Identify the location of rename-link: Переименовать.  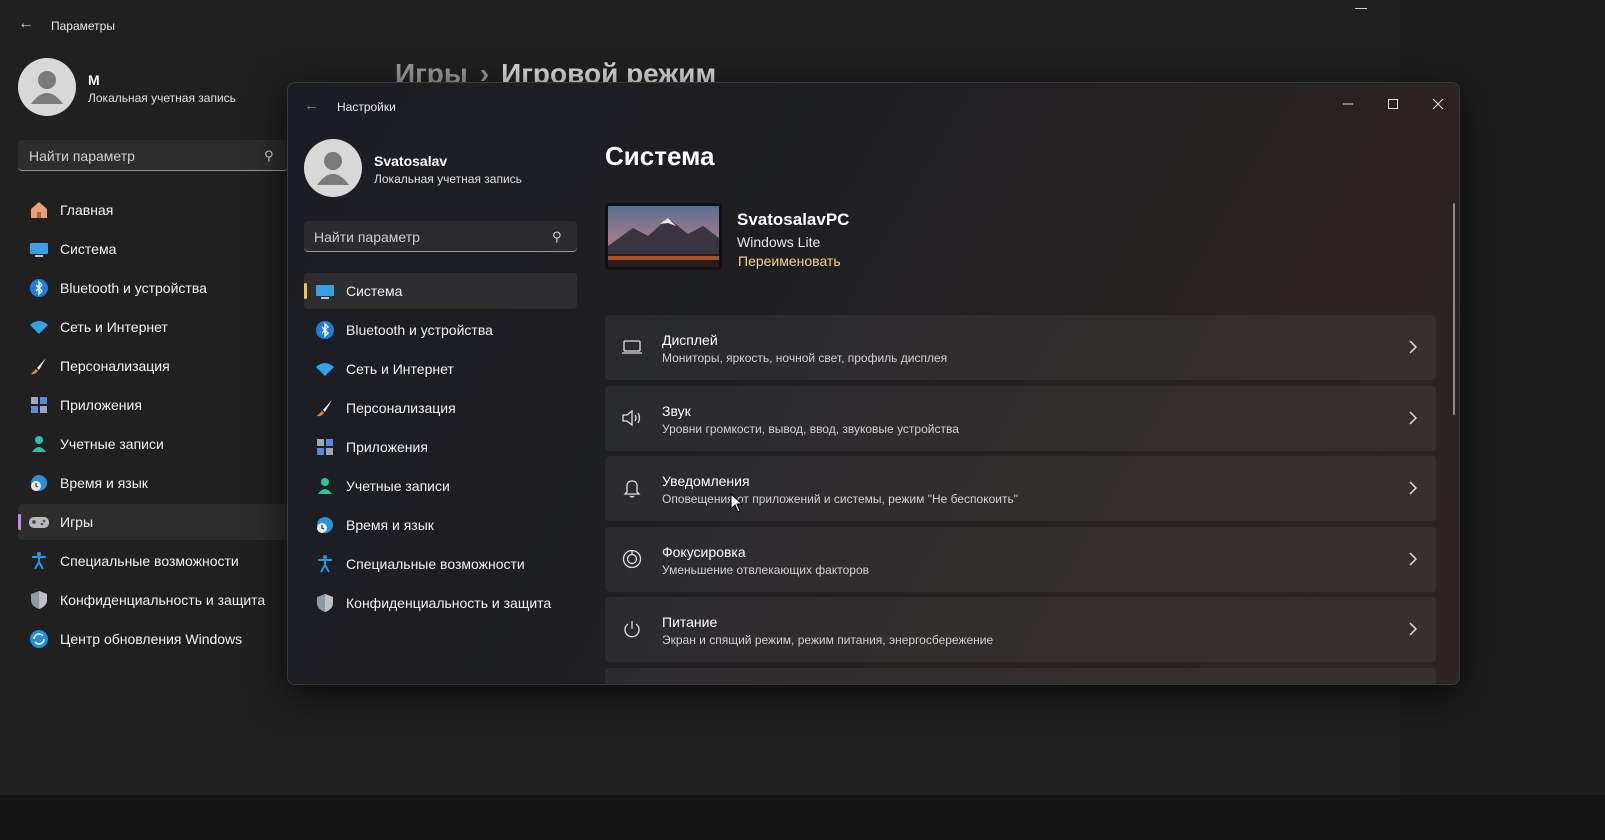
(789, 261).